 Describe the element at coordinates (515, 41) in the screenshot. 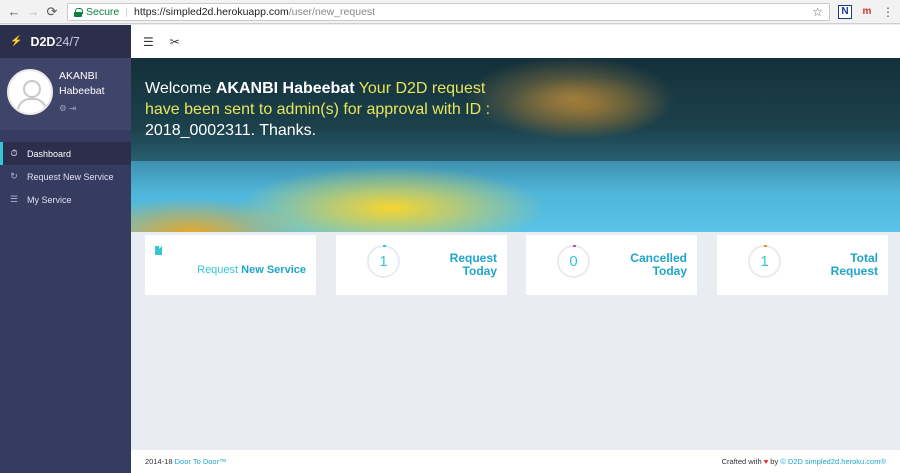

I see `top-bar: ☰ ✂` at that location.